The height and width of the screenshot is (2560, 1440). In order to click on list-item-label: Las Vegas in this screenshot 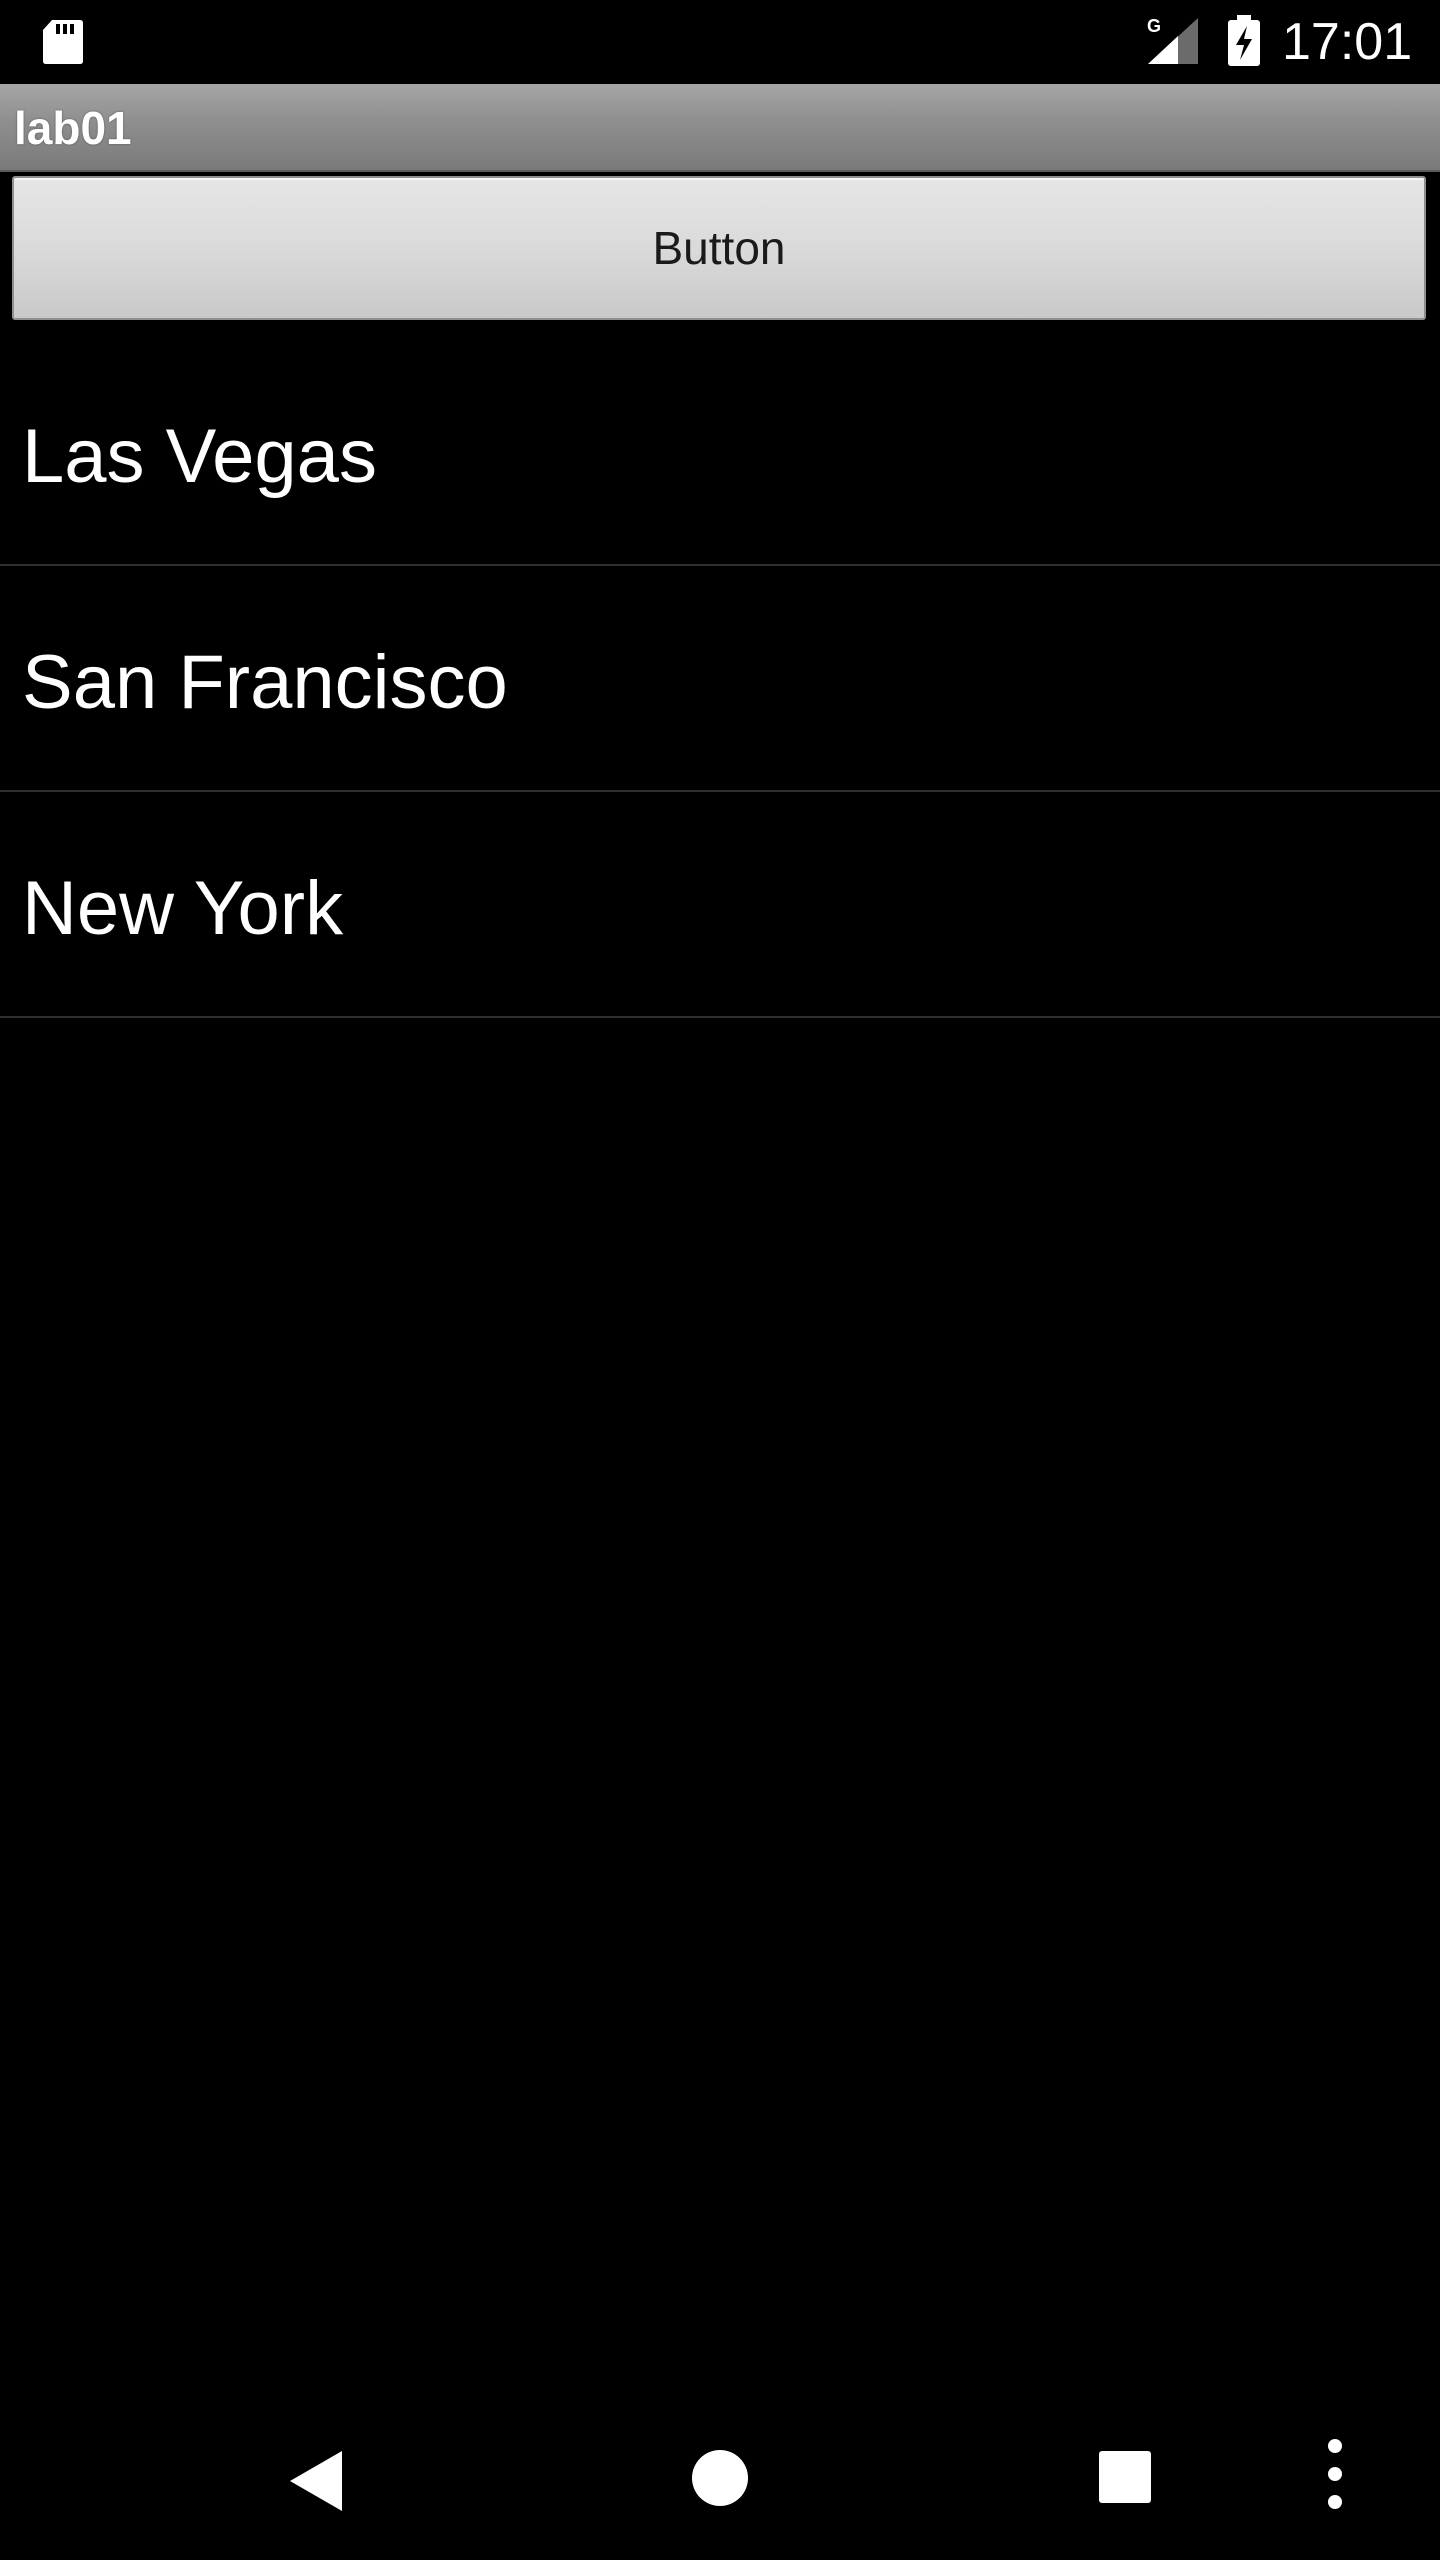, I will do `click(199, 456)`.